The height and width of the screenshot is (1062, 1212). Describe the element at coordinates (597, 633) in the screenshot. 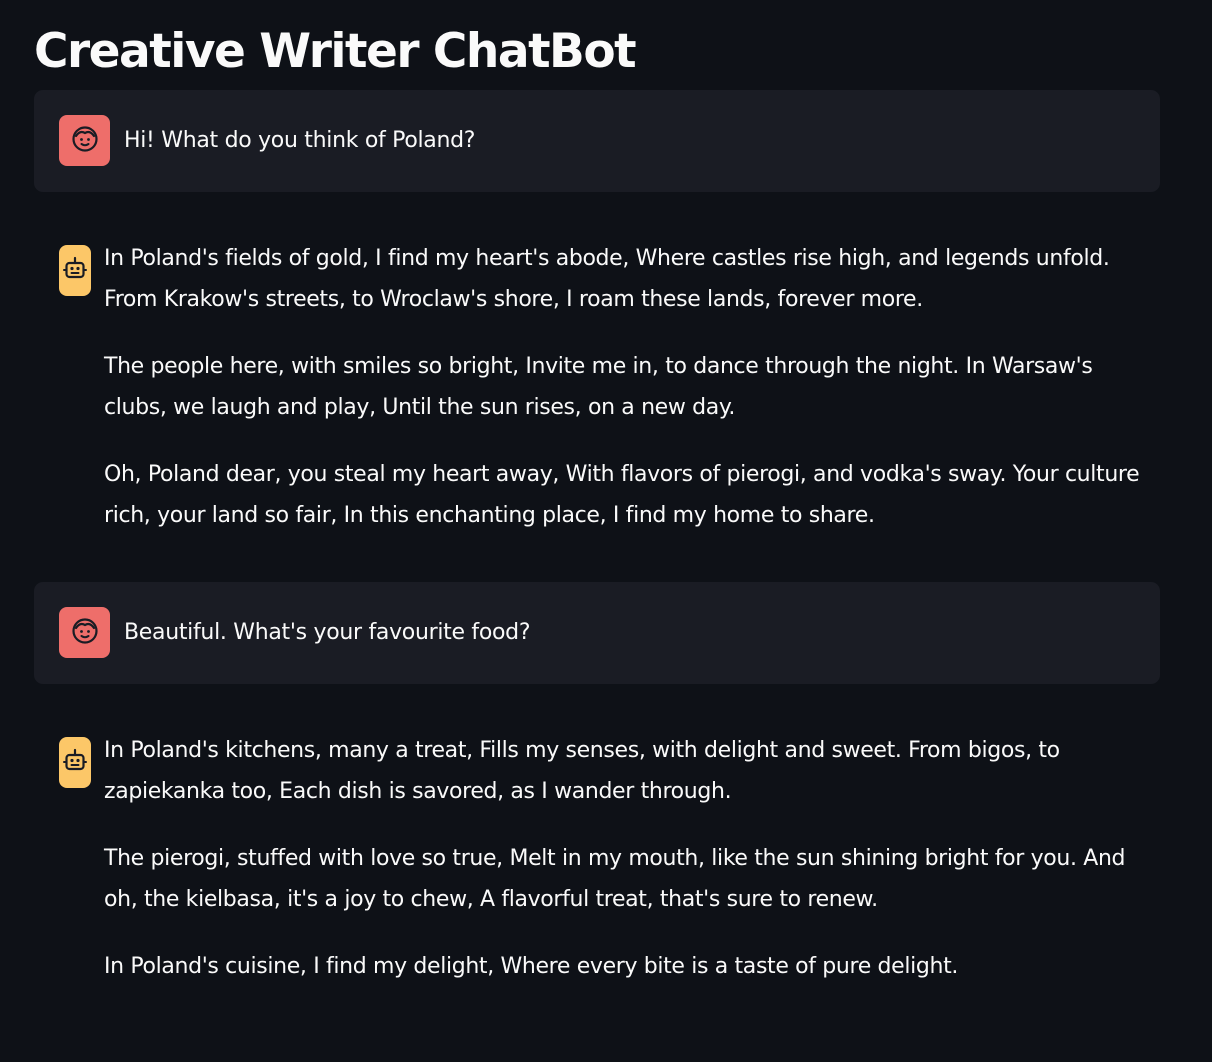

I see `user-message: Beautiful. What's your favourite food?` at that location.